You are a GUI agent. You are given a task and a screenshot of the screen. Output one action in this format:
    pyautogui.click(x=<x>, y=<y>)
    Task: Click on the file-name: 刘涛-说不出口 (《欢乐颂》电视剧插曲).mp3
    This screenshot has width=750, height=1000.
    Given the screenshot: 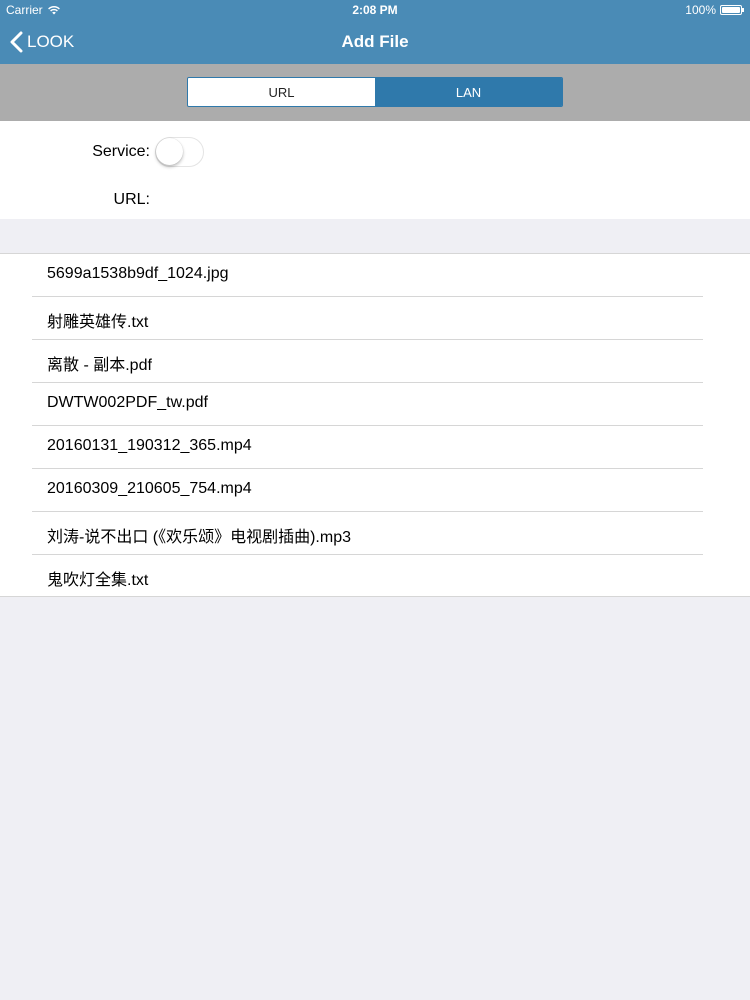 What is the action you would take?
    pyautogui.click(x=199, y=537)
    